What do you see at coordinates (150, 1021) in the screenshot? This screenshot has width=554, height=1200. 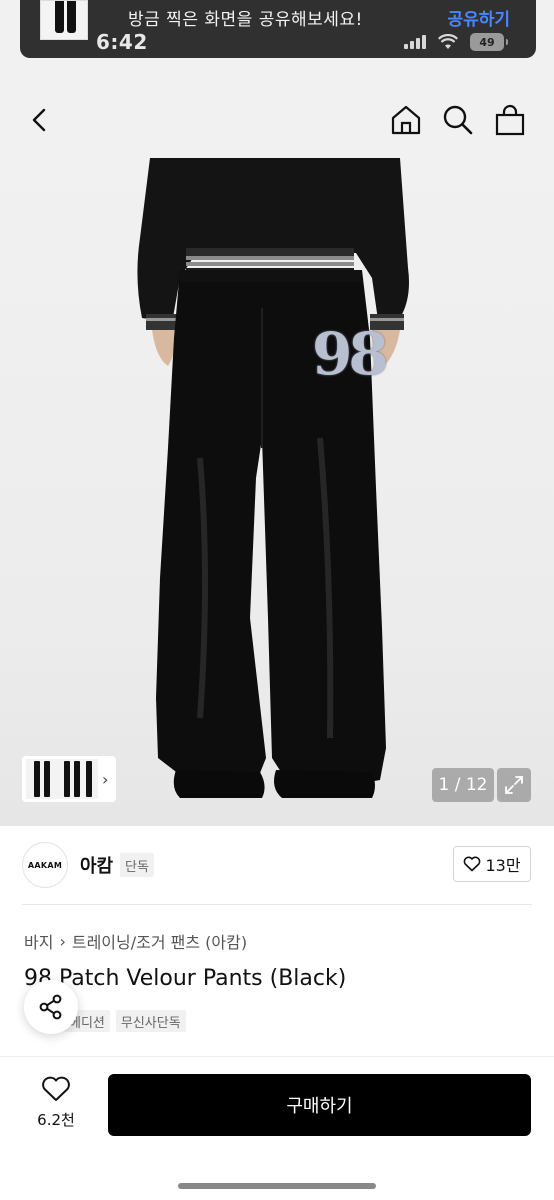 I see `tag-exclusive: 무신사단독` at bounding box center [150, 1021].